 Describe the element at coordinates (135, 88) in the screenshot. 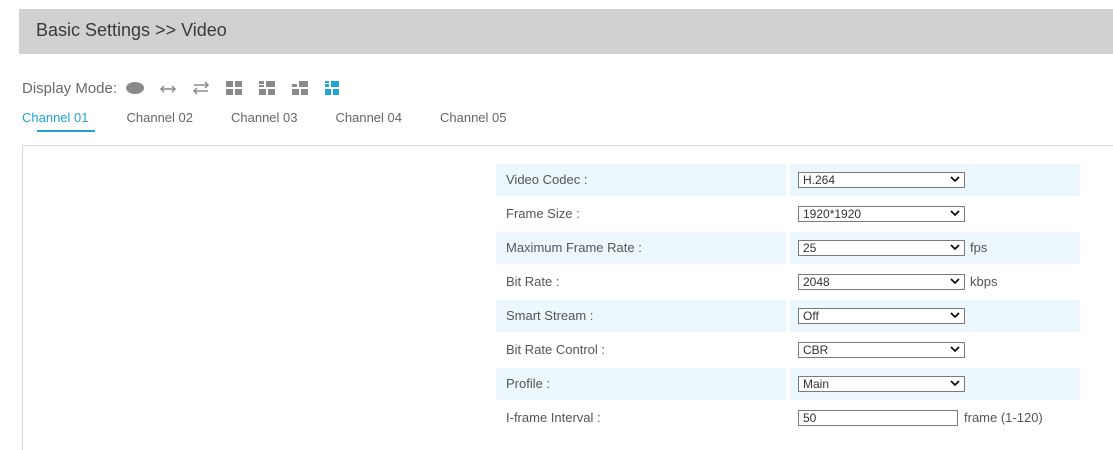

I see `ellipse-icon` at that location.